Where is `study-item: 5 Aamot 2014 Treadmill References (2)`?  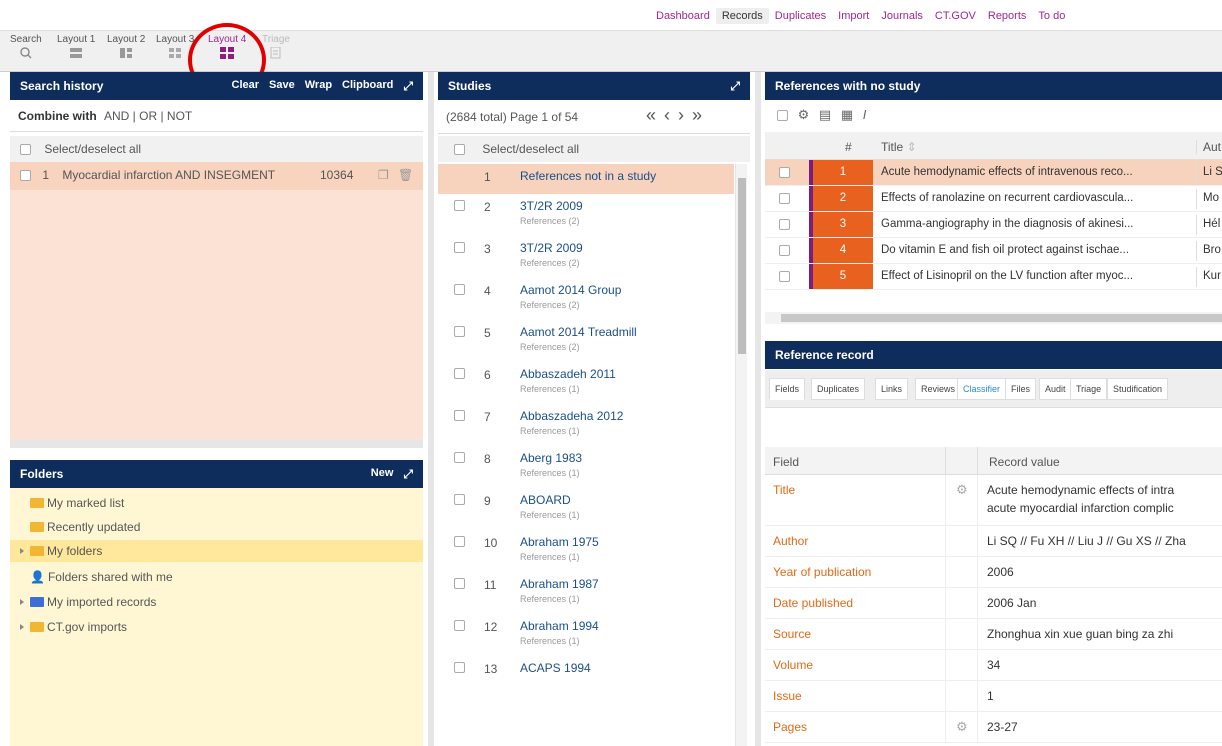
study-item: 5 Aamot 2014 Treadmill References (2) is located at coordinates (586, 341).